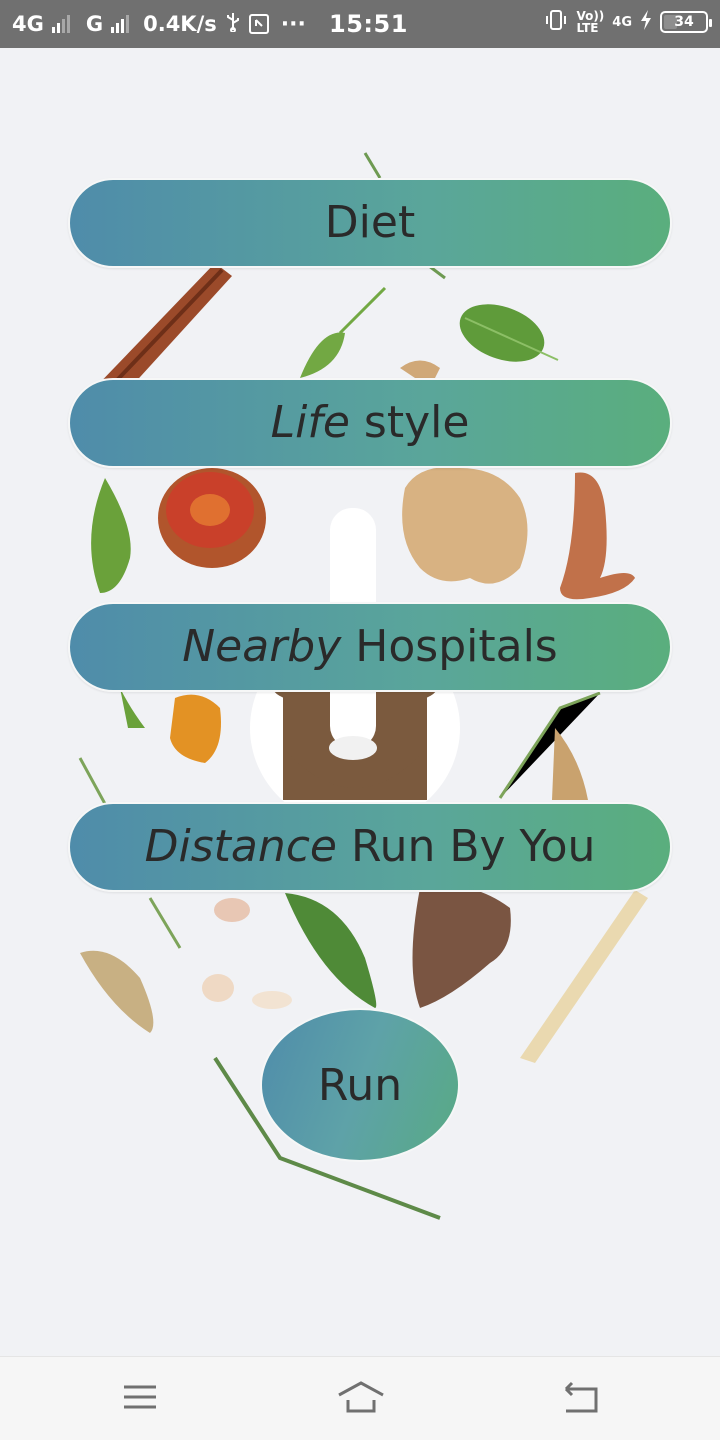 This screenshot has height=1440, width=720. Describe the element at coordinates (240, 846) in the screenshot. I see `distance-label-italic: Distance` at that location.